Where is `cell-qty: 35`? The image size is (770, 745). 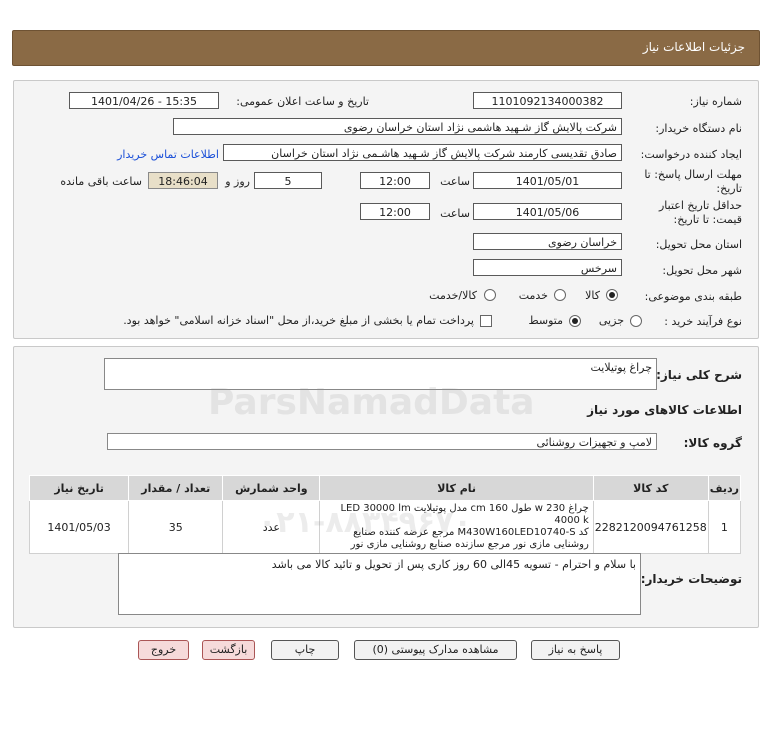
cell-qty: 35 is located at coordinates (176, 527).